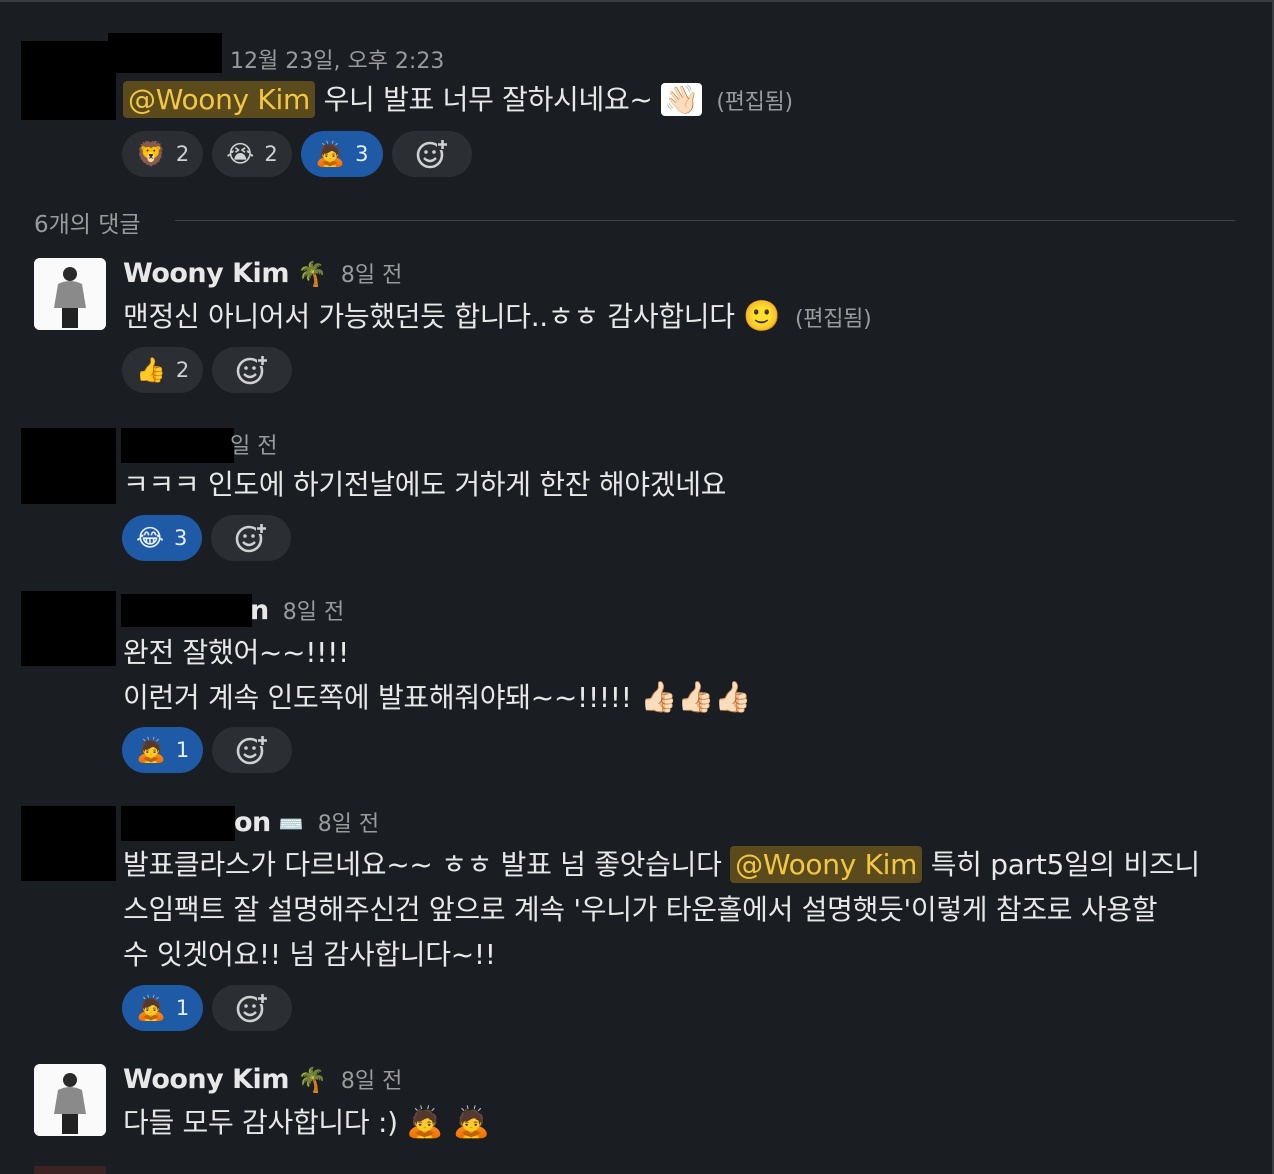 The height and width of the screenshot is (1174, 1274). I want to click on message-text: @Woony Kim 우니 발표 너무 잘하시네요~ 👋🏻 (편집됨), so click(458, 101).